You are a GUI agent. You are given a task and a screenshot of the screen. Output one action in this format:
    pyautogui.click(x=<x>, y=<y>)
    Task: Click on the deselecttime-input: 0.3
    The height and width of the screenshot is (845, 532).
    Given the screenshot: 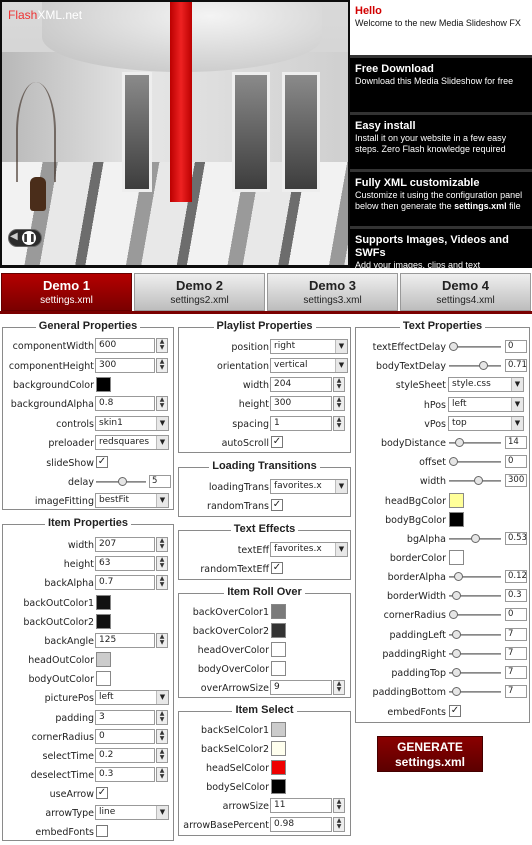 What is the action you would take?
    pyautogui.click(x=125, y=774)
    